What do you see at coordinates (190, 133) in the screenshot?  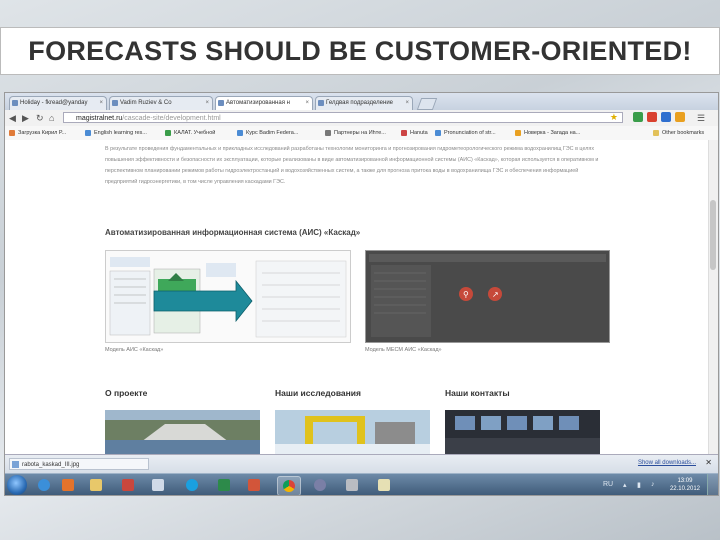 I see `bookmark-item: КАЛАТ. Учебной` at bounding box center [190, 133].